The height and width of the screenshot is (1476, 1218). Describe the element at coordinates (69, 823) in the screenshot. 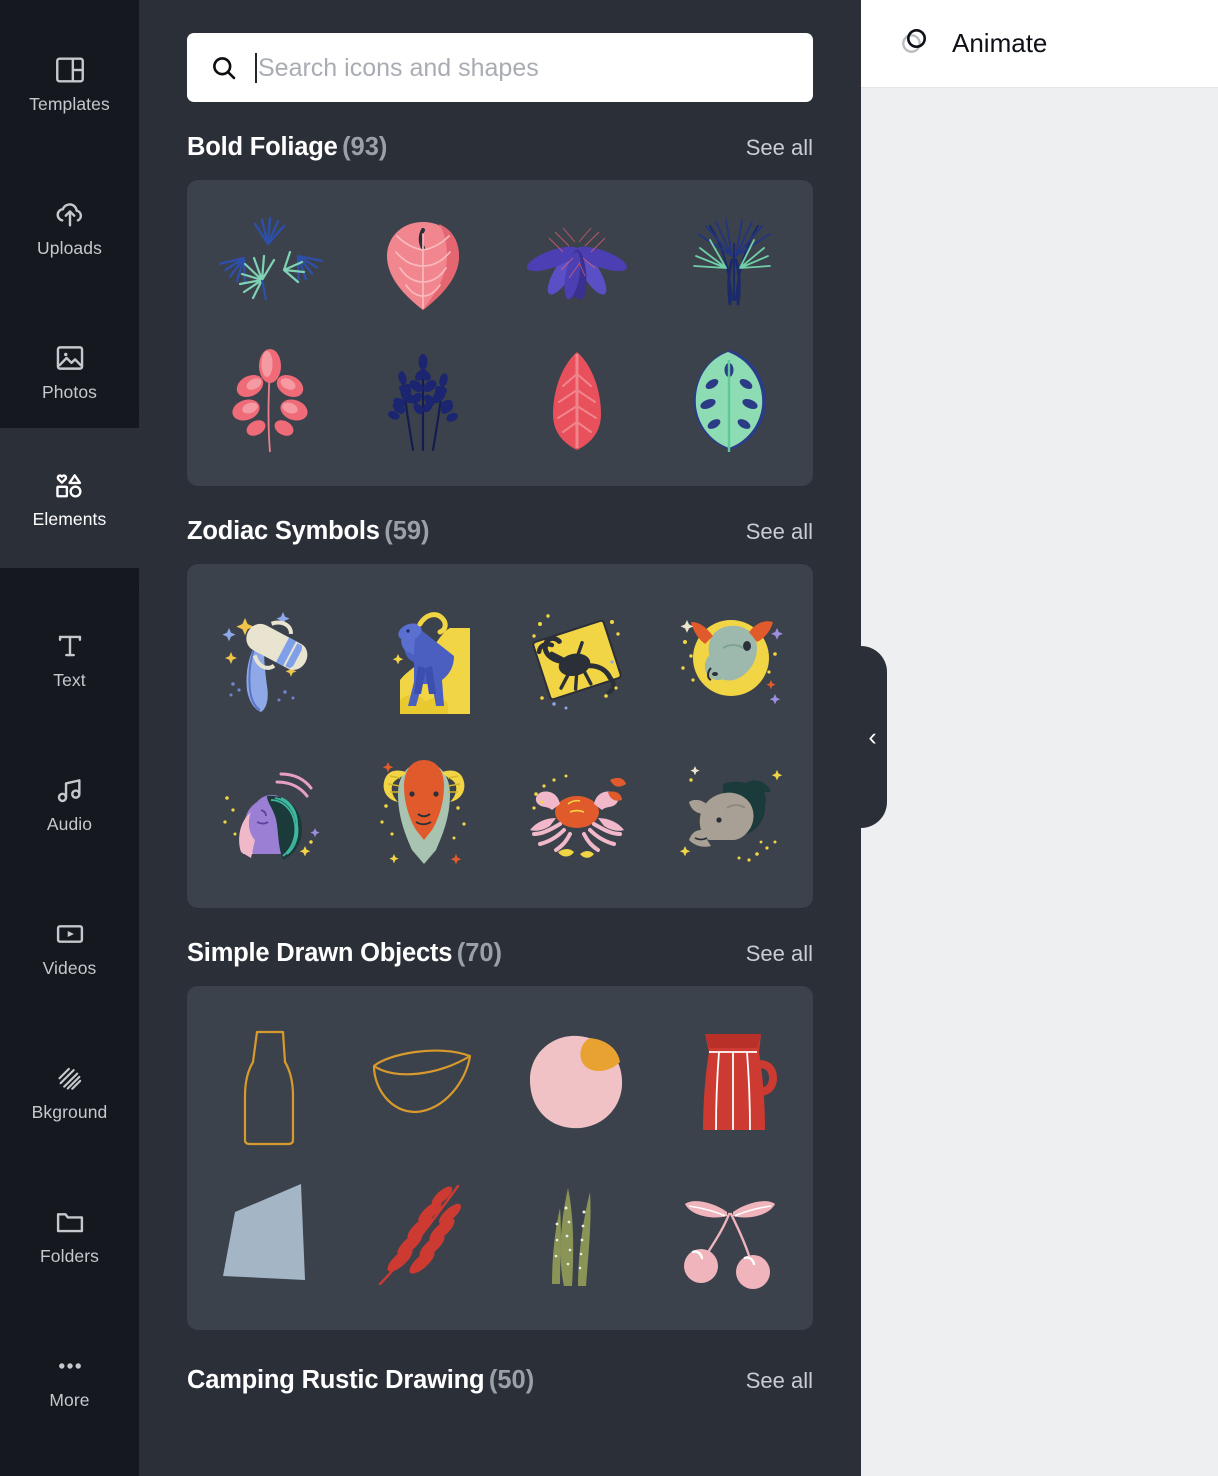

I see `sidebar-item-label: Audio` at that location.